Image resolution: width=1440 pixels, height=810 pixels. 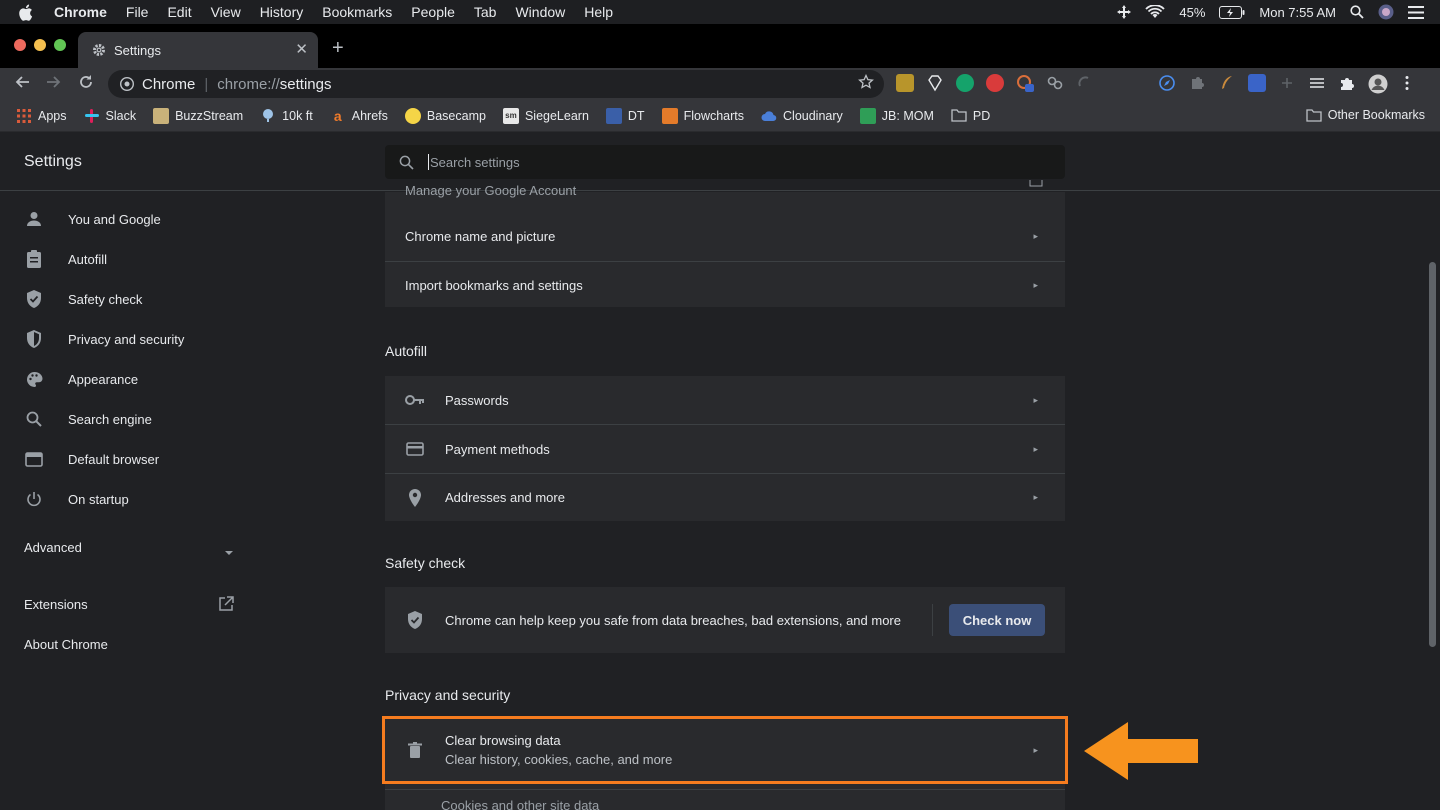 What do you see at coordinates (161, 115) in the screenshot?
I see `buzzstream-icon` at bounding box center [161, 115].